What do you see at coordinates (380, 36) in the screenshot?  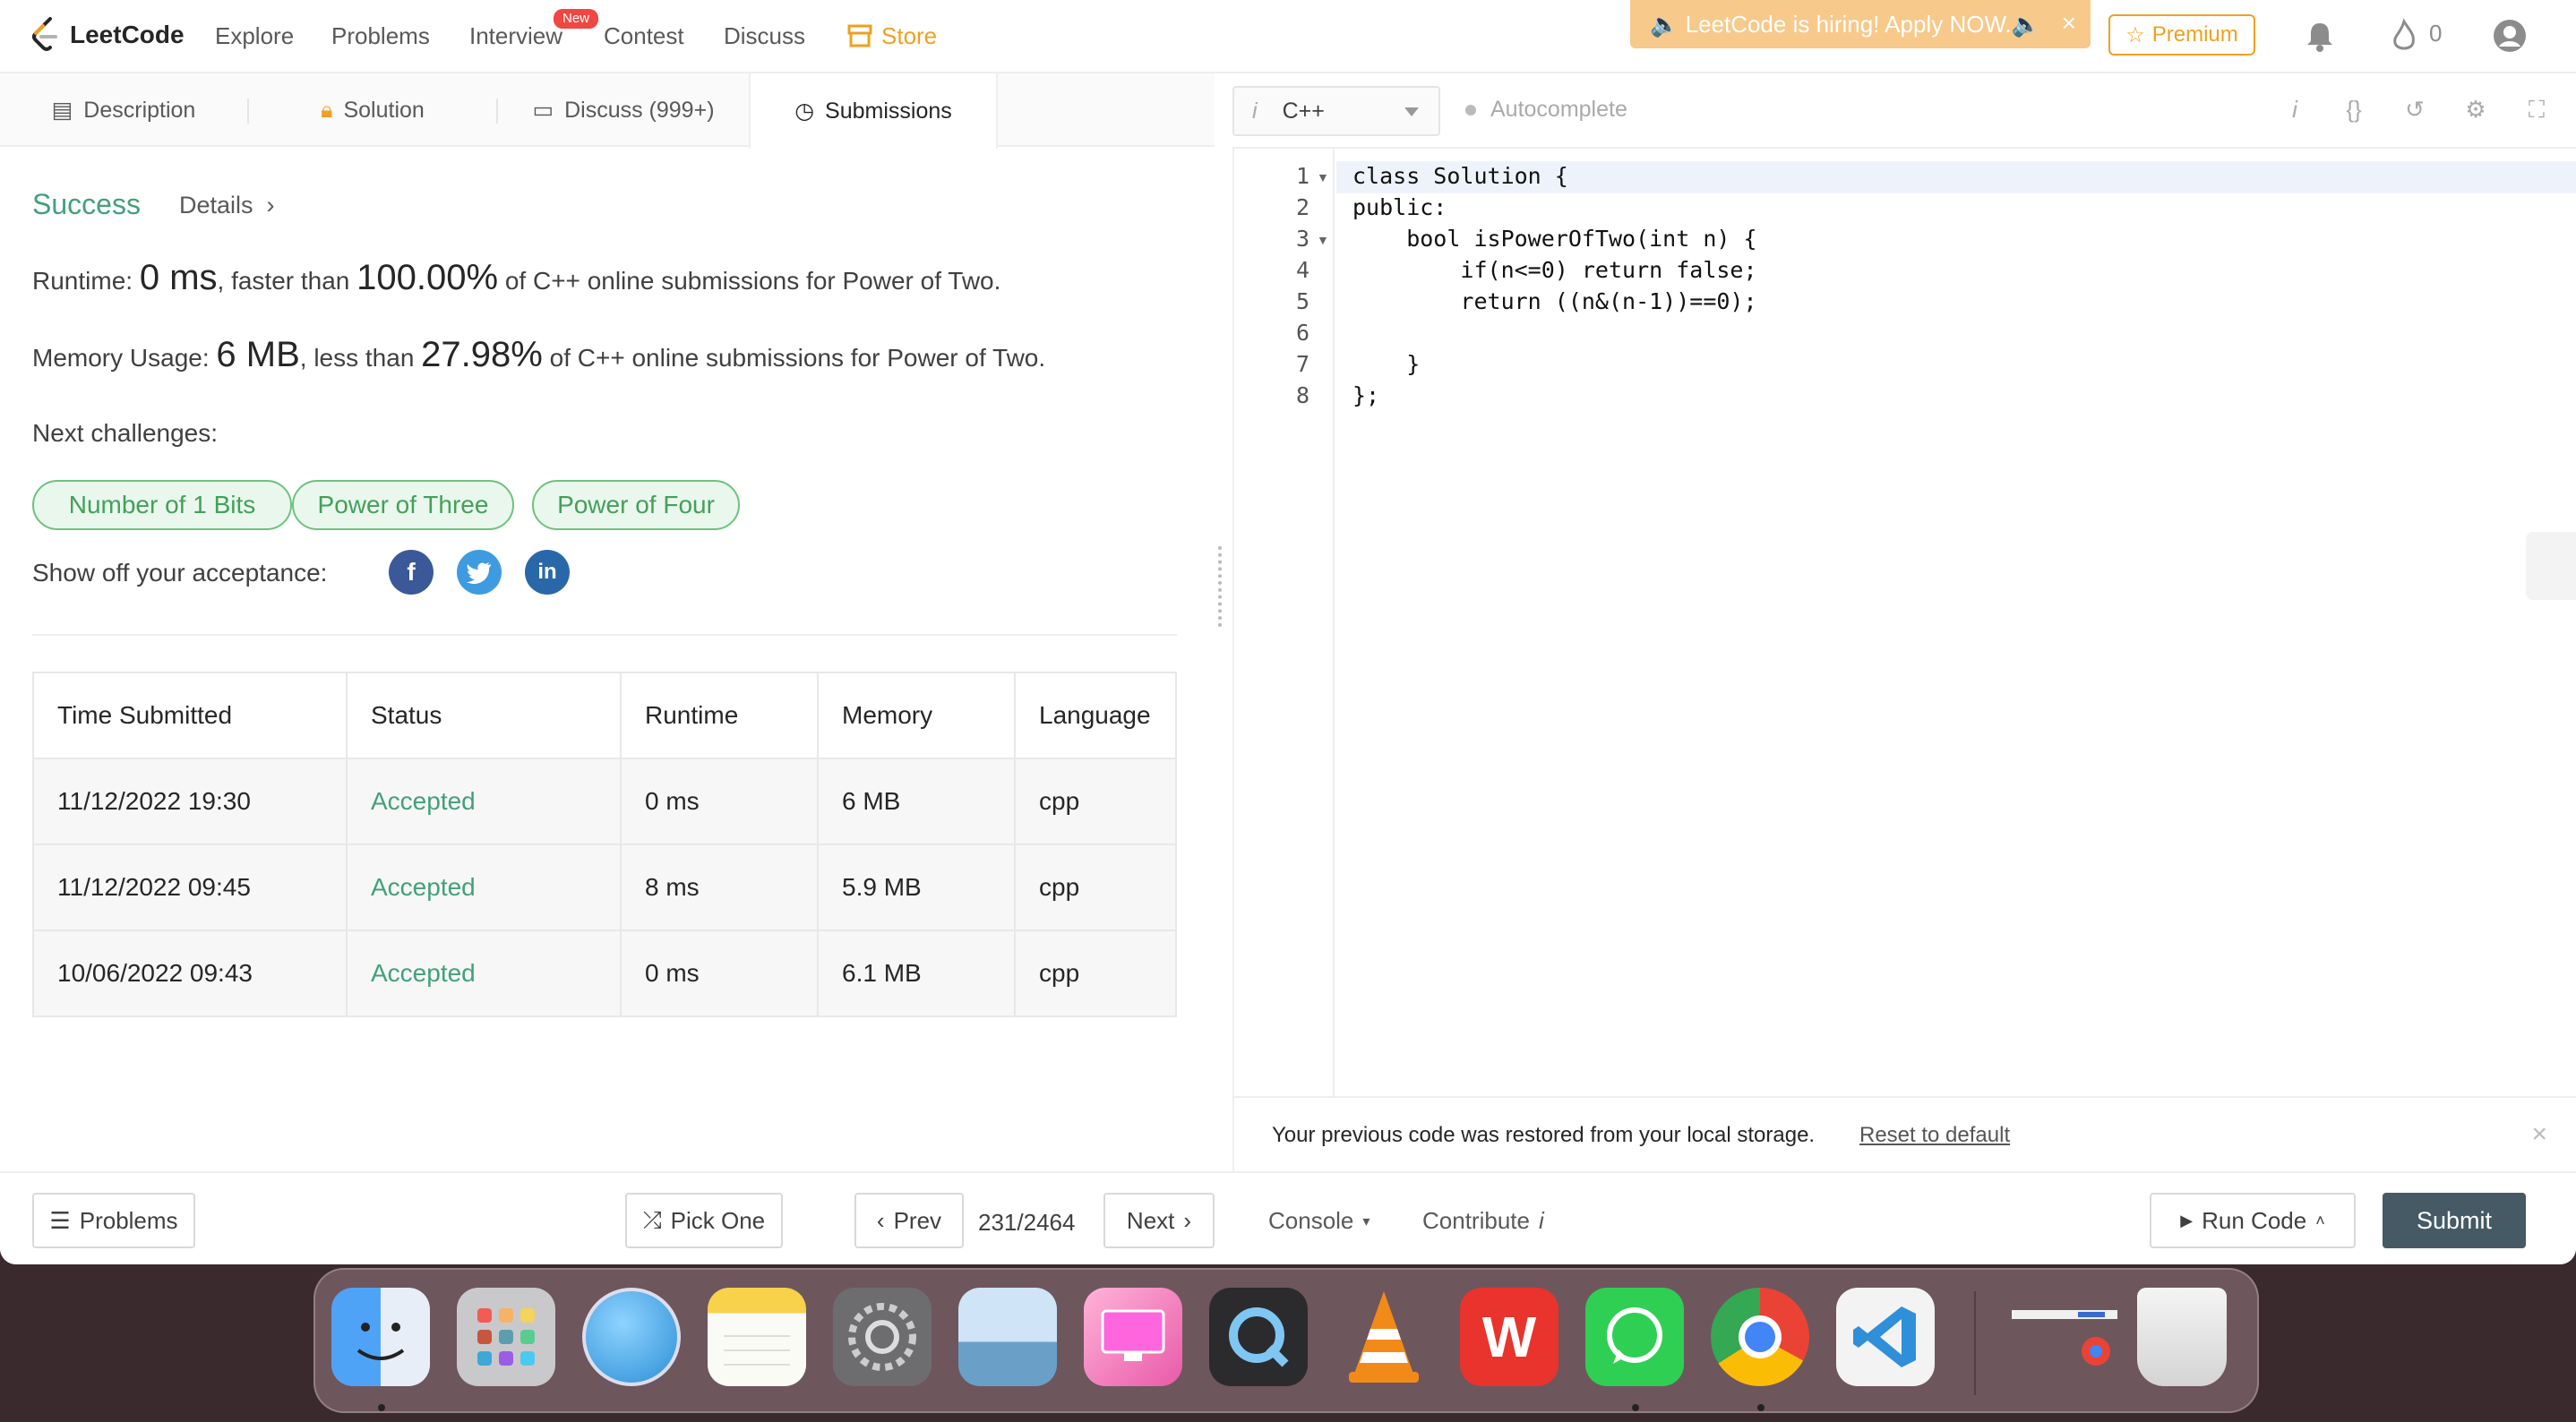 I see `nav-problems: Problems` at bounding box center [380, 36].